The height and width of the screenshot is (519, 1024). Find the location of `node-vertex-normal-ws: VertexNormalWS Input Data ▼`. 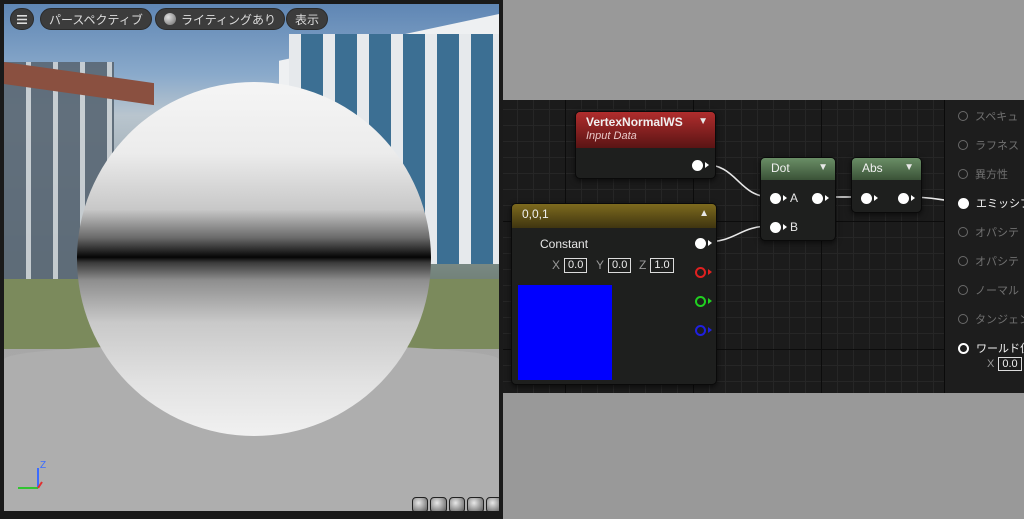

node-vertex-normal-ws: VertexNormalWS Input Data ▼ is located at coordinates (645, 145).